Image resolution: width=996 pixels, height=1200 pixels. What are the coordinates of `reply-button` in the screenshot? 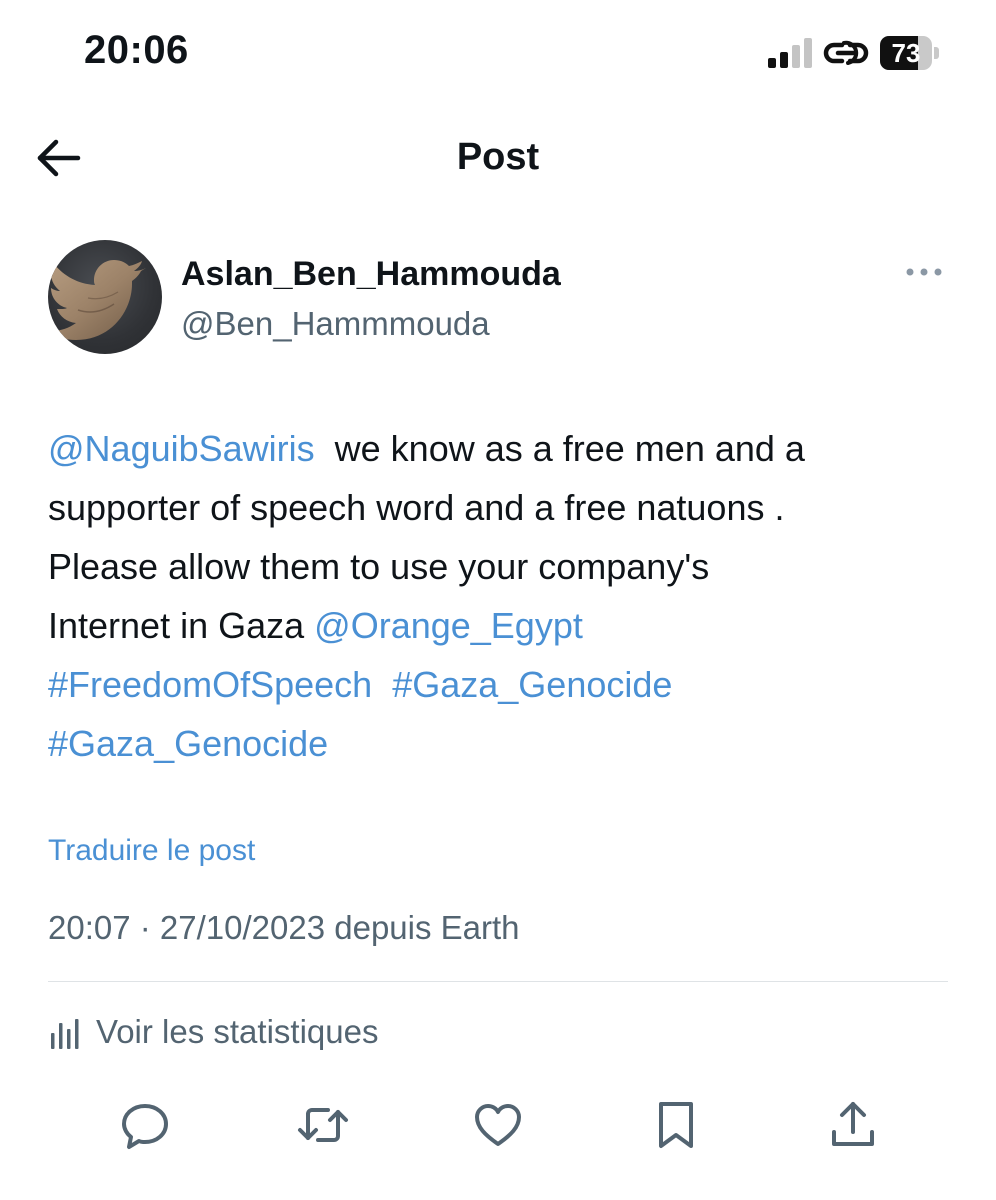 It's located at (145, 1125).